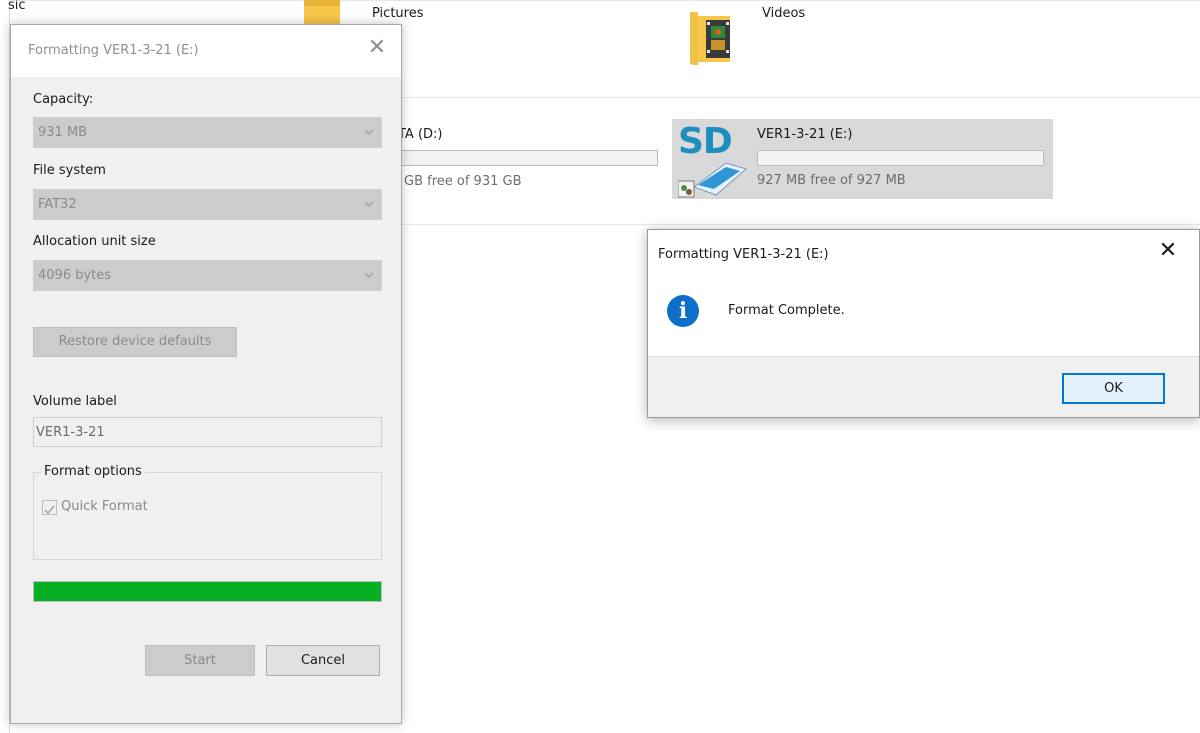 The width and height of the screenshot is (1200, 733). I want to click on capacity-label: Capacity:, so click(63, 99).